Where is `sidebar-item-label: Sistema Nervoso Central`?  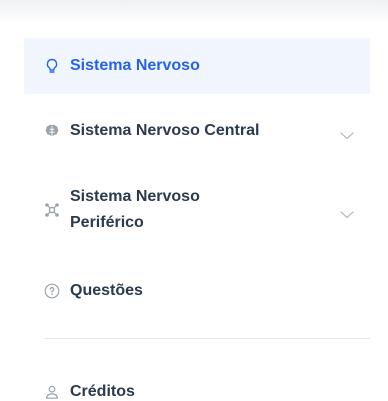
sidebar-item-label: Sistema Nervoso Central is located at coordinates (165, 130).